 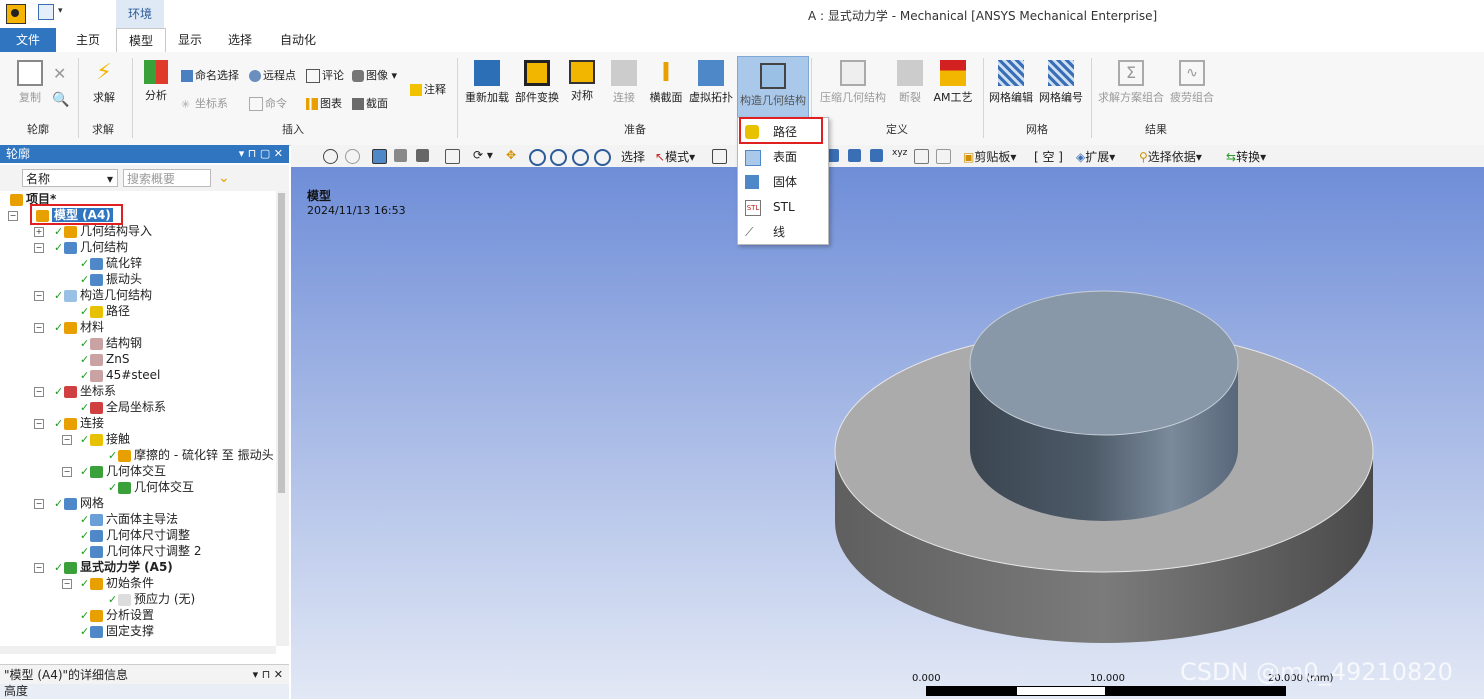 I want to click on outline-horizontal-scrollbar, so click(x=138, y=650).